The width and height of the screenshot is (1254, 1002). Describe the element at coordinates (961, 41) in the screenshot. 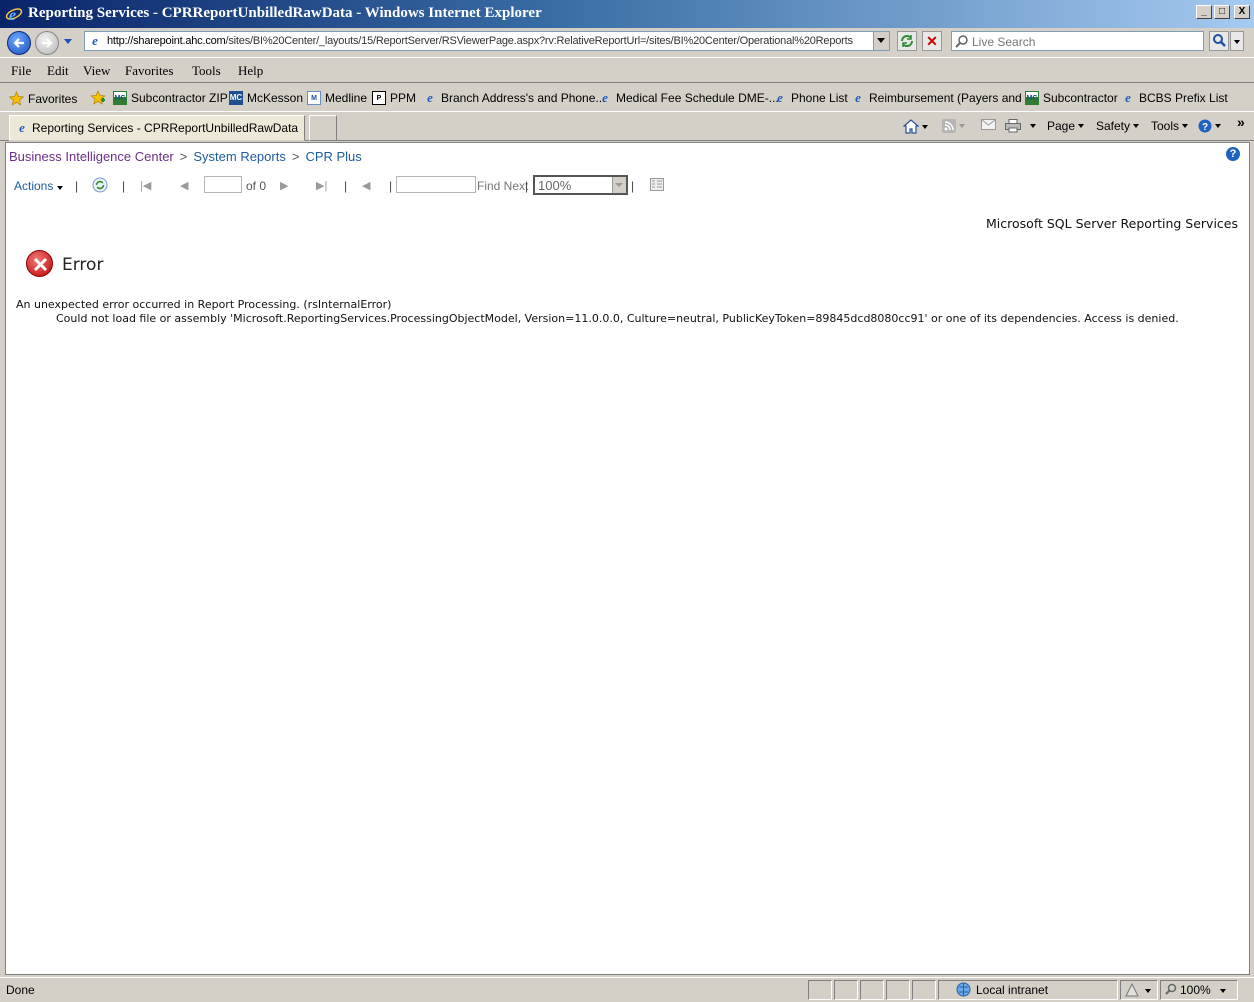

I see `search-icon` at that location.